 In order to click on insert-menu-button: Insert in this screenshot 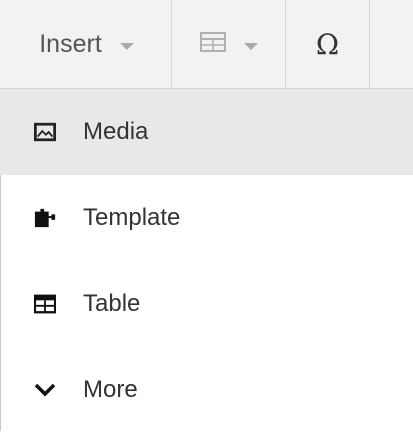, I will do `click(86, 44)`.